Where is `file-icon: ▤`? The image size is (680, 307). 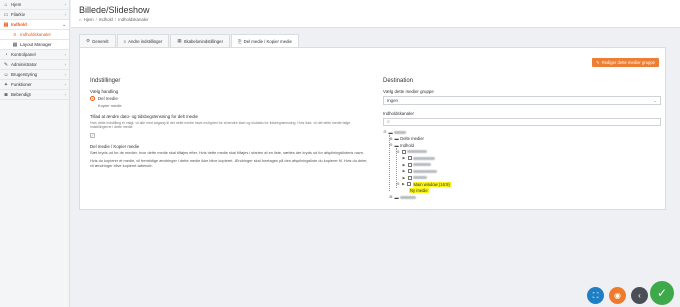 file-icon: ▤ is located at coordinates (6, 24).